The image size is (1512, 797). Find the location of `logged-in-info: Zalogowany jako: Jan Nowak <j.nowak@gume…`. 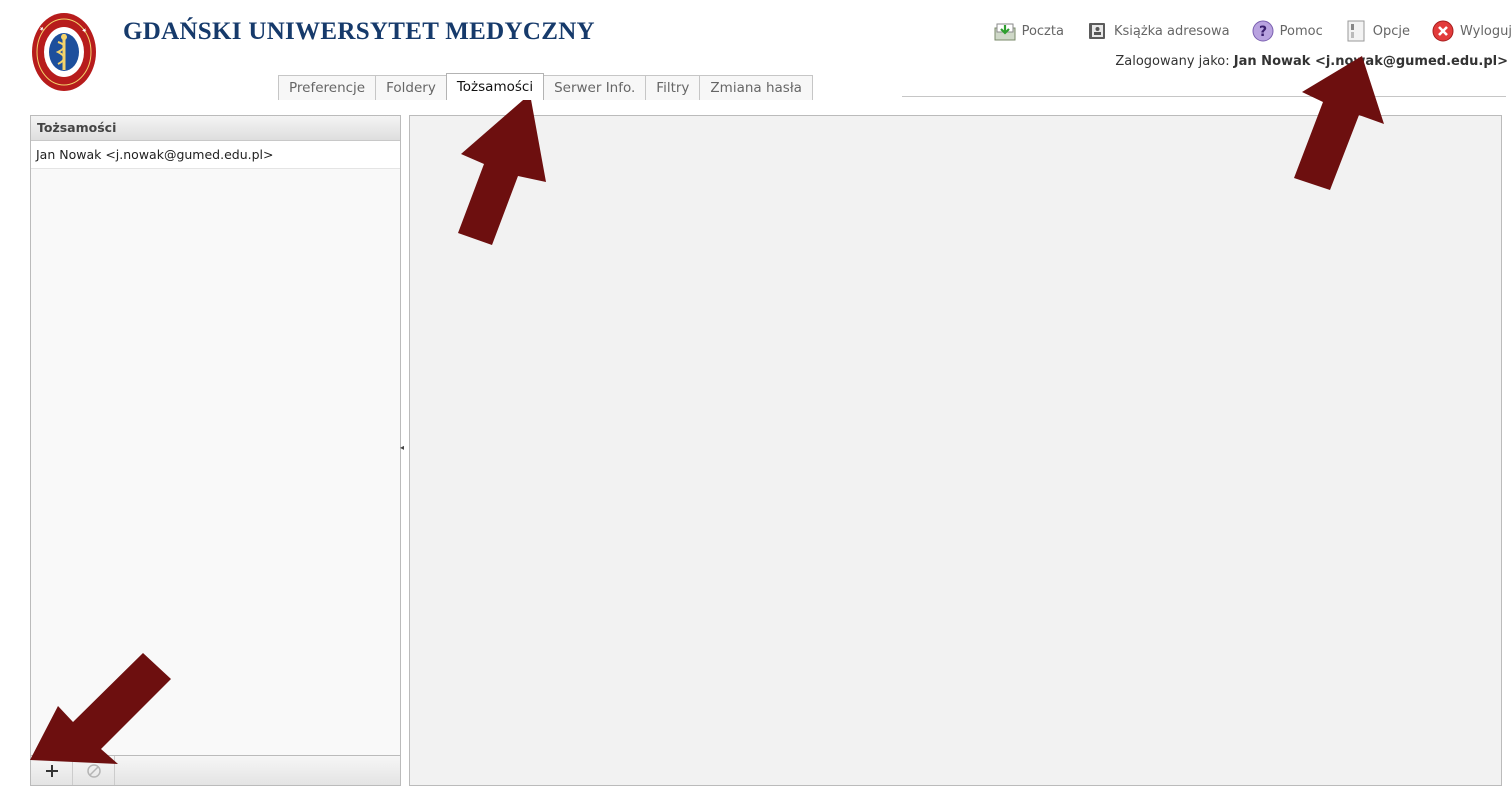

logged-in-info: Zalogowany jako: Jan Nowak <j.nowak@gume… is located at coordinates (1311, 61).